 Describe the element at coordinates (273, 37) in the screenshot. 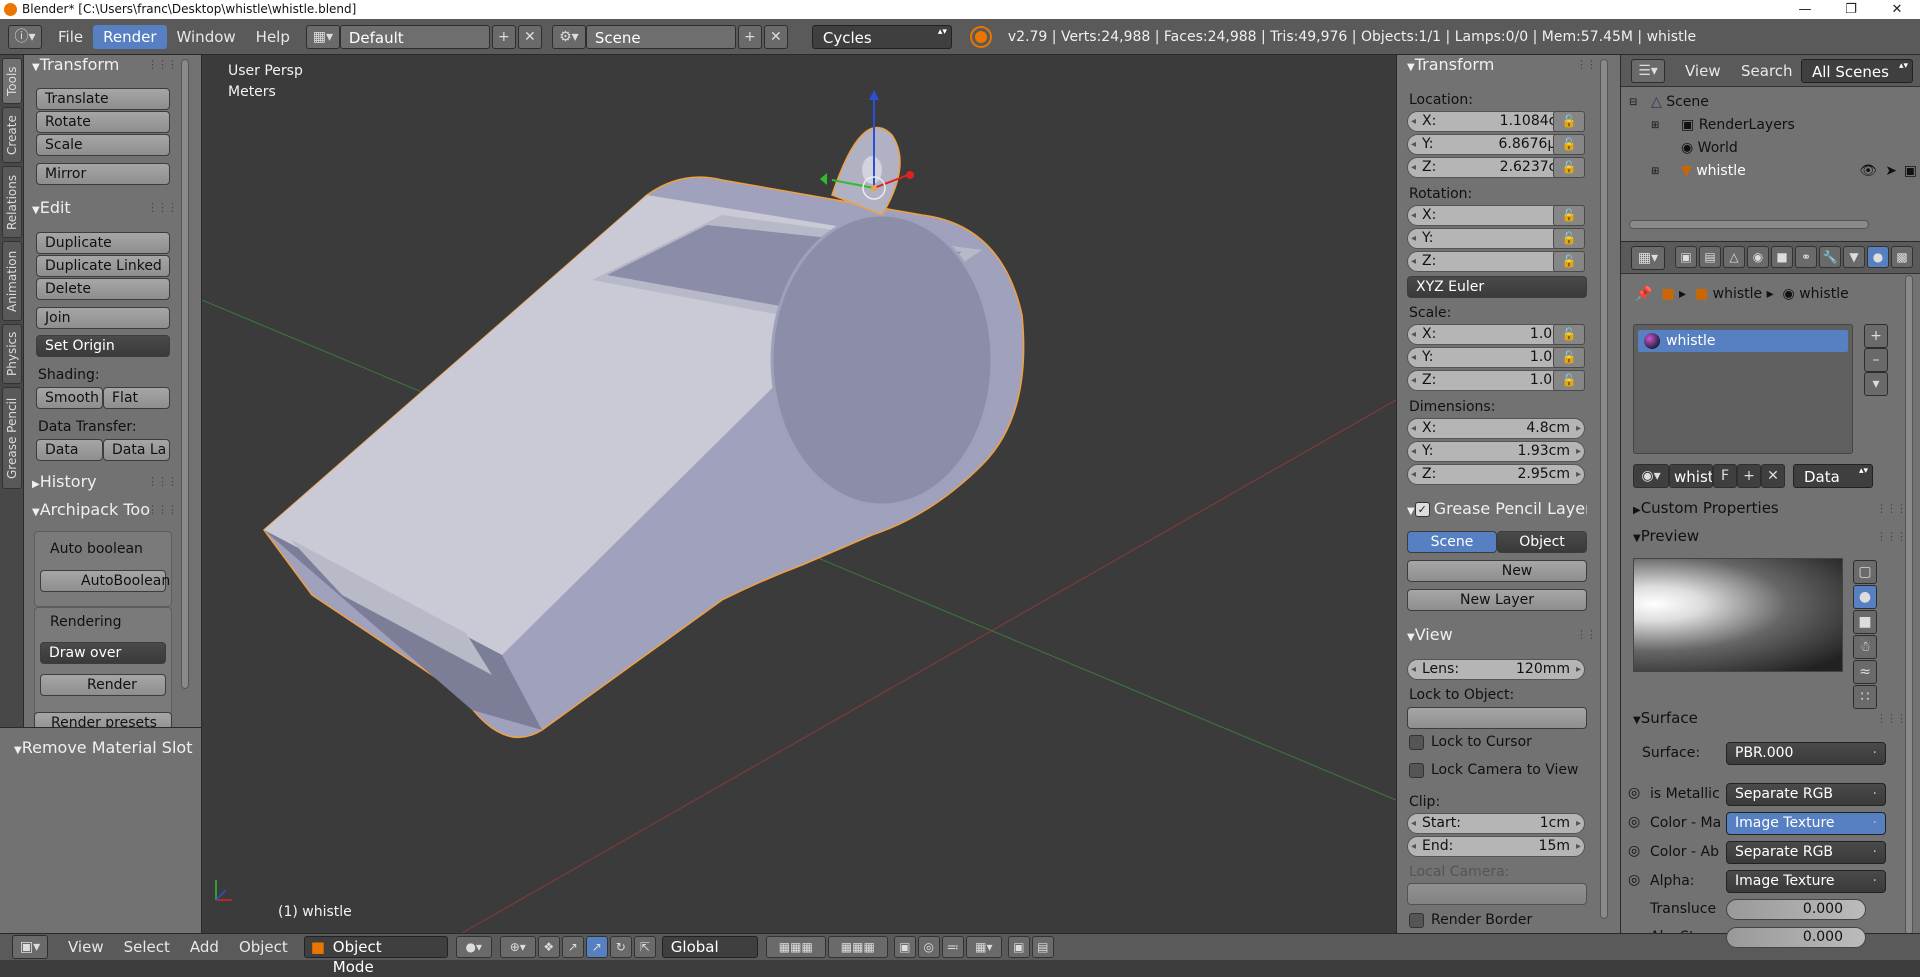

I see `menu-help: Help` at that location.